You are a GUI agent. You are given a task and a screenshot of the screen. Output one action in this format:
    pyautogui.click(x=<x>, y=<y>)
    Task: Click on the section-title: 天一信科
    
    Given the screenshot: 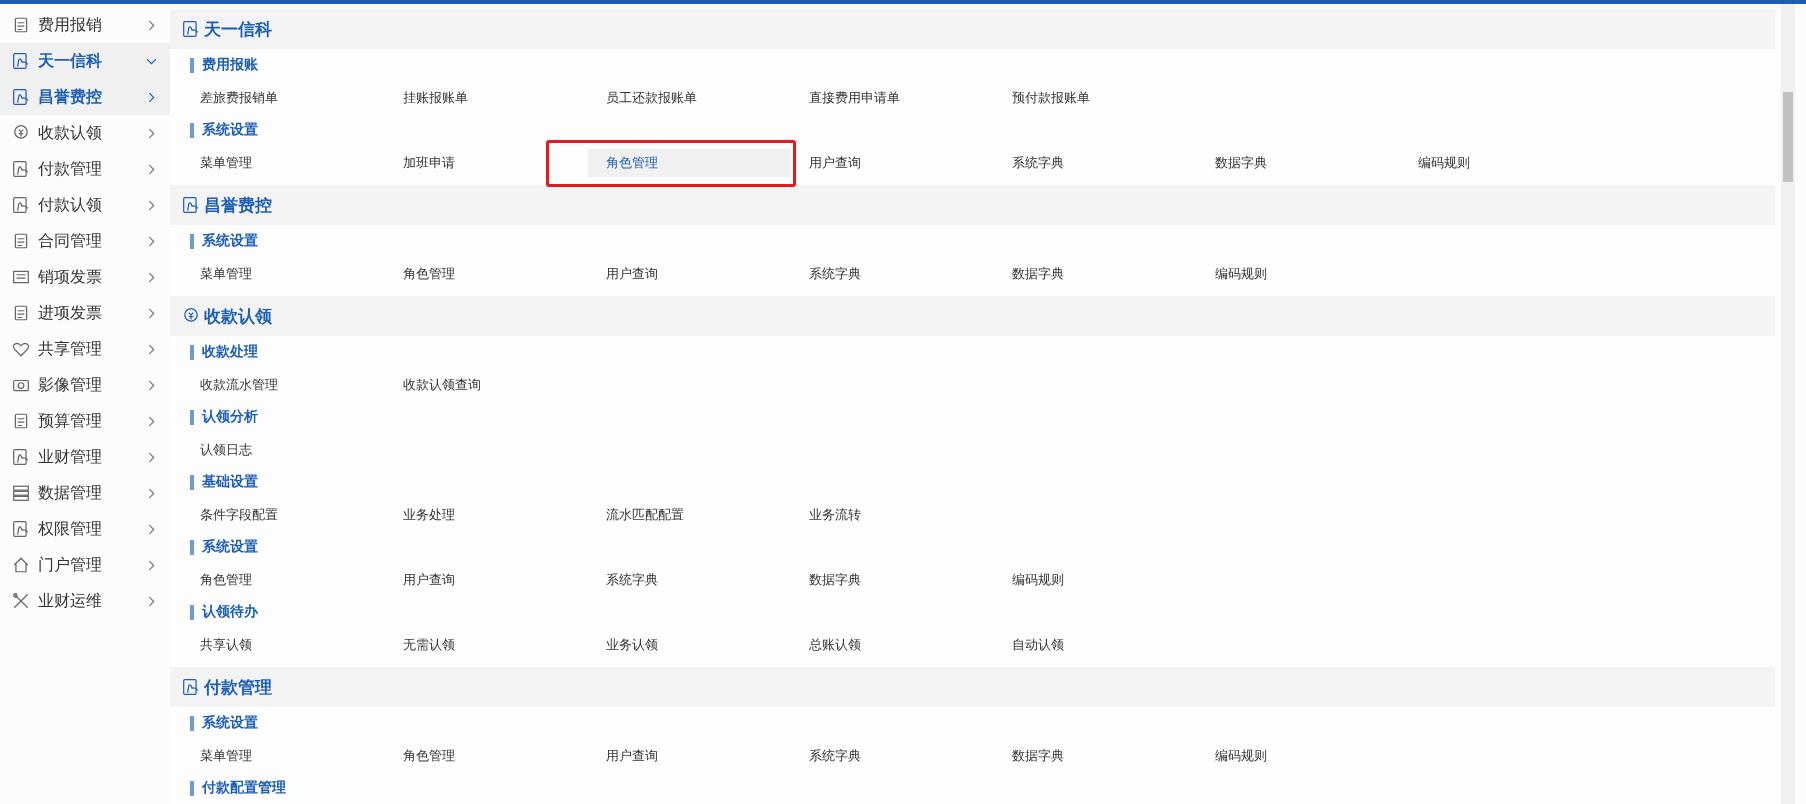 What is the action you would take?
    pyautogui.click(x=238, y=29)
    